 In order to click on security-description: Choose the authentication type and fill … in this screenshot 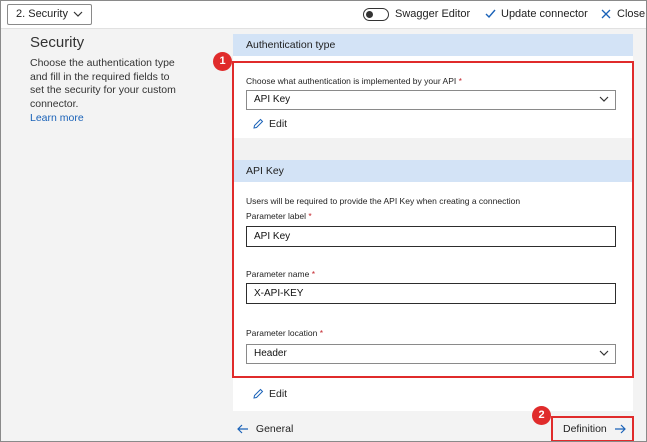, I will do `click(103, 83)`.